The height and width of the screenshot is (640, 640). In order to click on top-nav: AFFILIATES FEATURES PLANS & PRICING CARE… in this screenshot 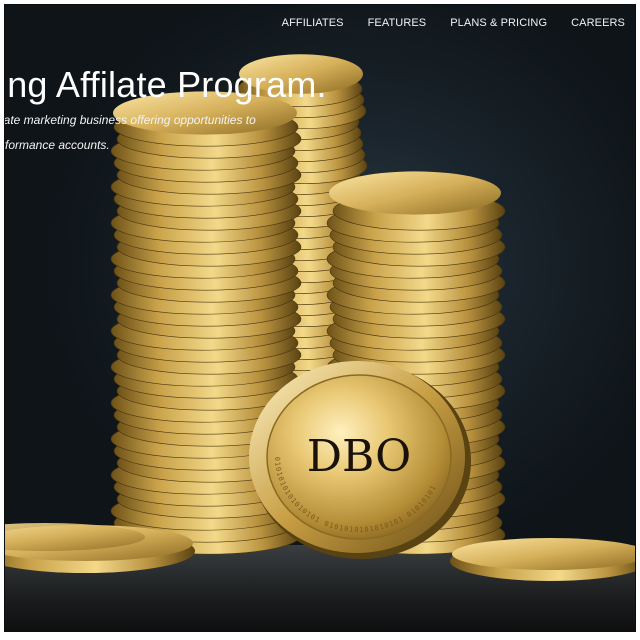, I will do `click(458, 23)`.